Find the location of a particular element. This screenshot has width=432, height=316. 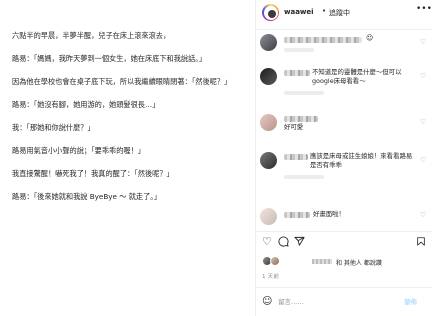

story-paragraph: 路易用氣音小小聲的說；「要乖乖的喔！」 is located at coordinates (78, 150).